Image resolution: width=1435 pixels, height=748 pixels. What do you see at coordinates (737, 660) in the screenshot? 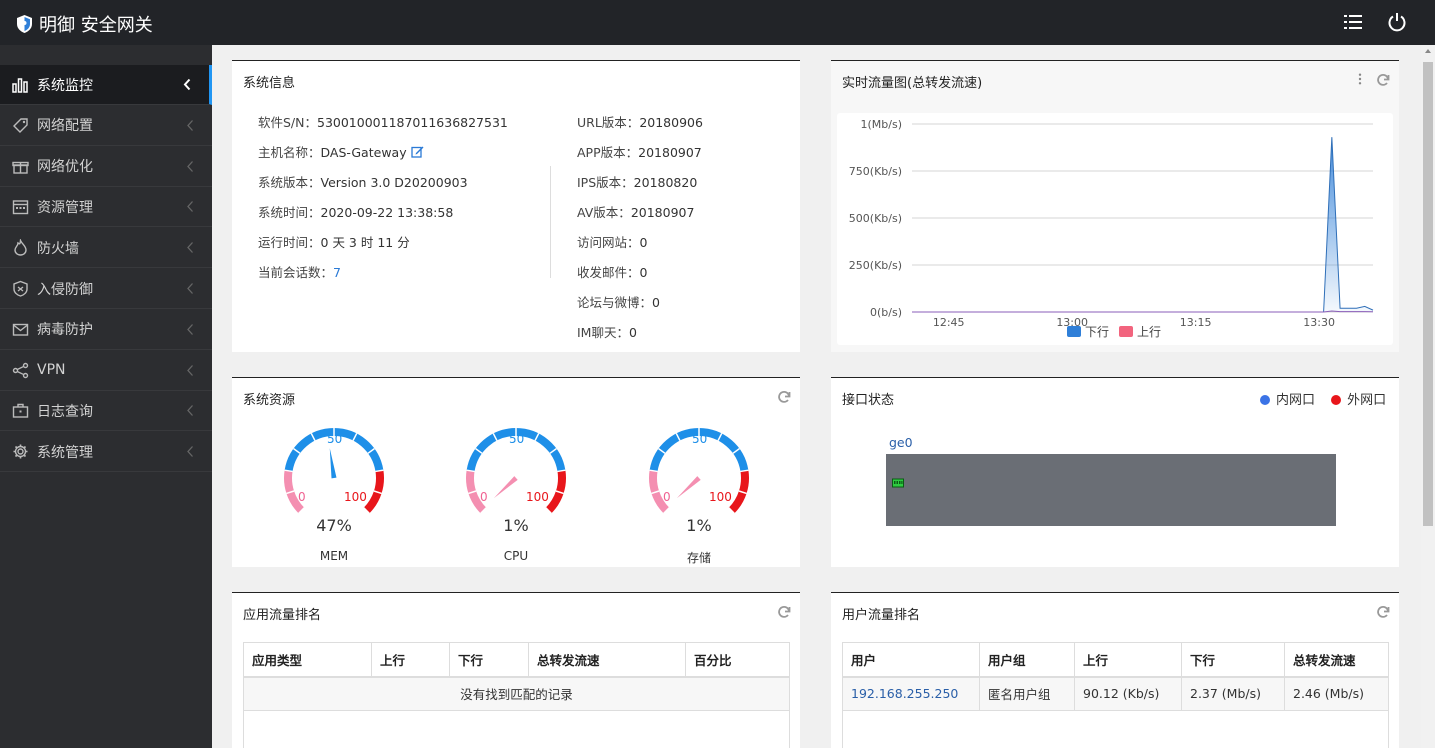
I see `column-header: 百分比` at bounding box center [737, 660].